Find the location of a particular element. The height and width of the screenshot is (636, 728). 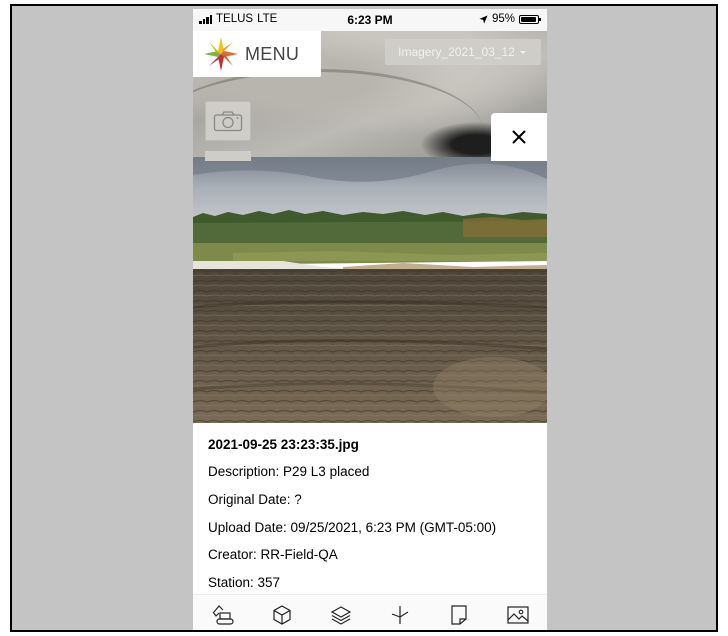

location-arrow-icon is located at coordinates (483, 19).